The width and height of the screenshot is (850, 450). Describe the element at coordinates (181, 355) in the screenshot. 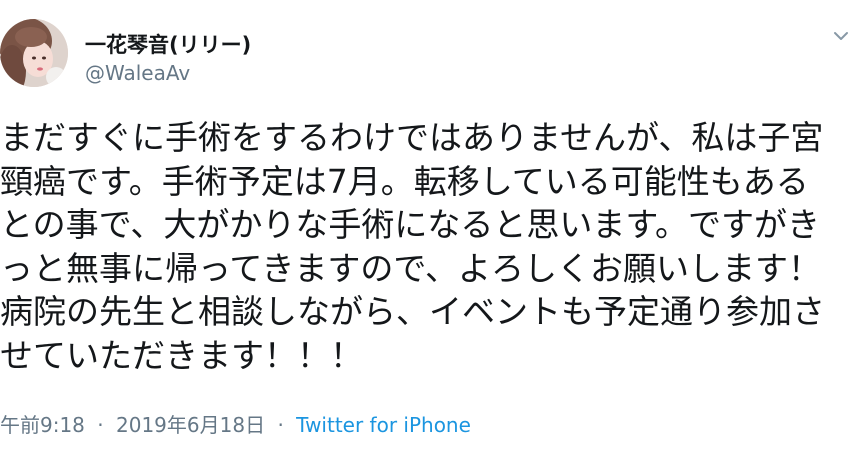

I see `tweet-text-line: せていただきます！！！` at that location.